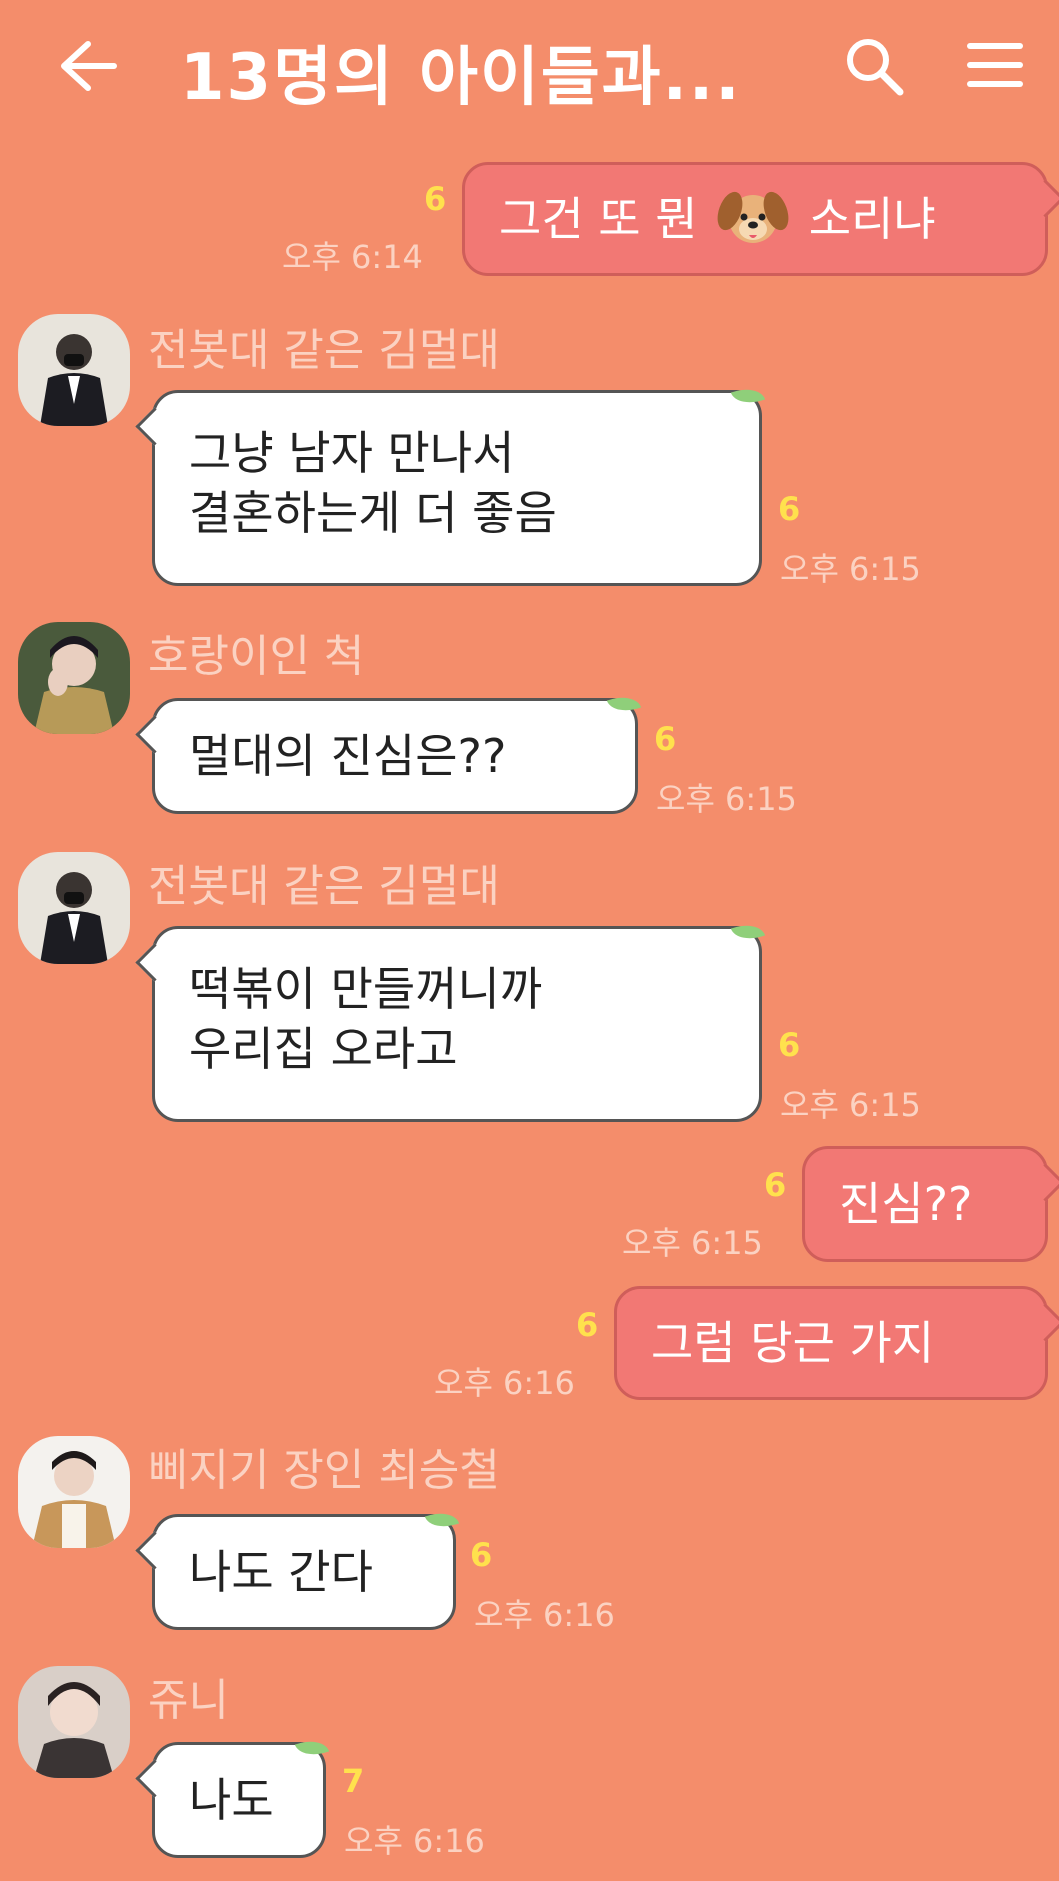  I want to click on arrow-left-icon, so click(88, 66).